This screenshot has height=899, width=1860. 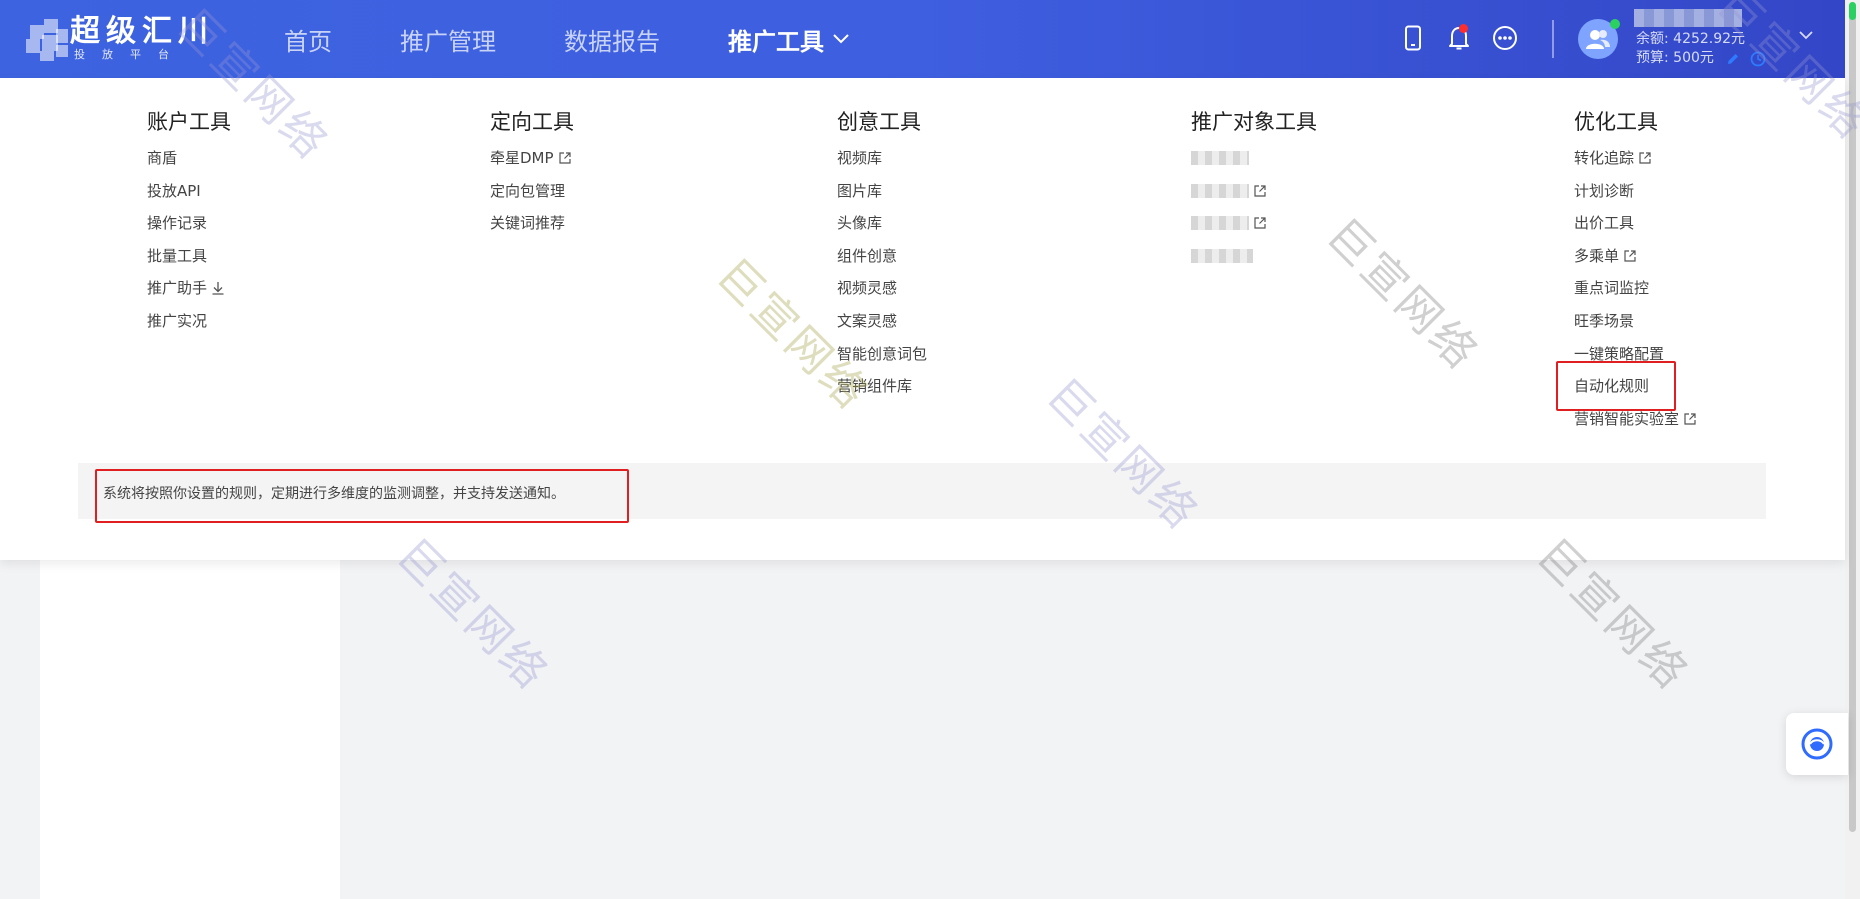 I want to click on account-dropdown-icon, so click(x=1806, y=35).